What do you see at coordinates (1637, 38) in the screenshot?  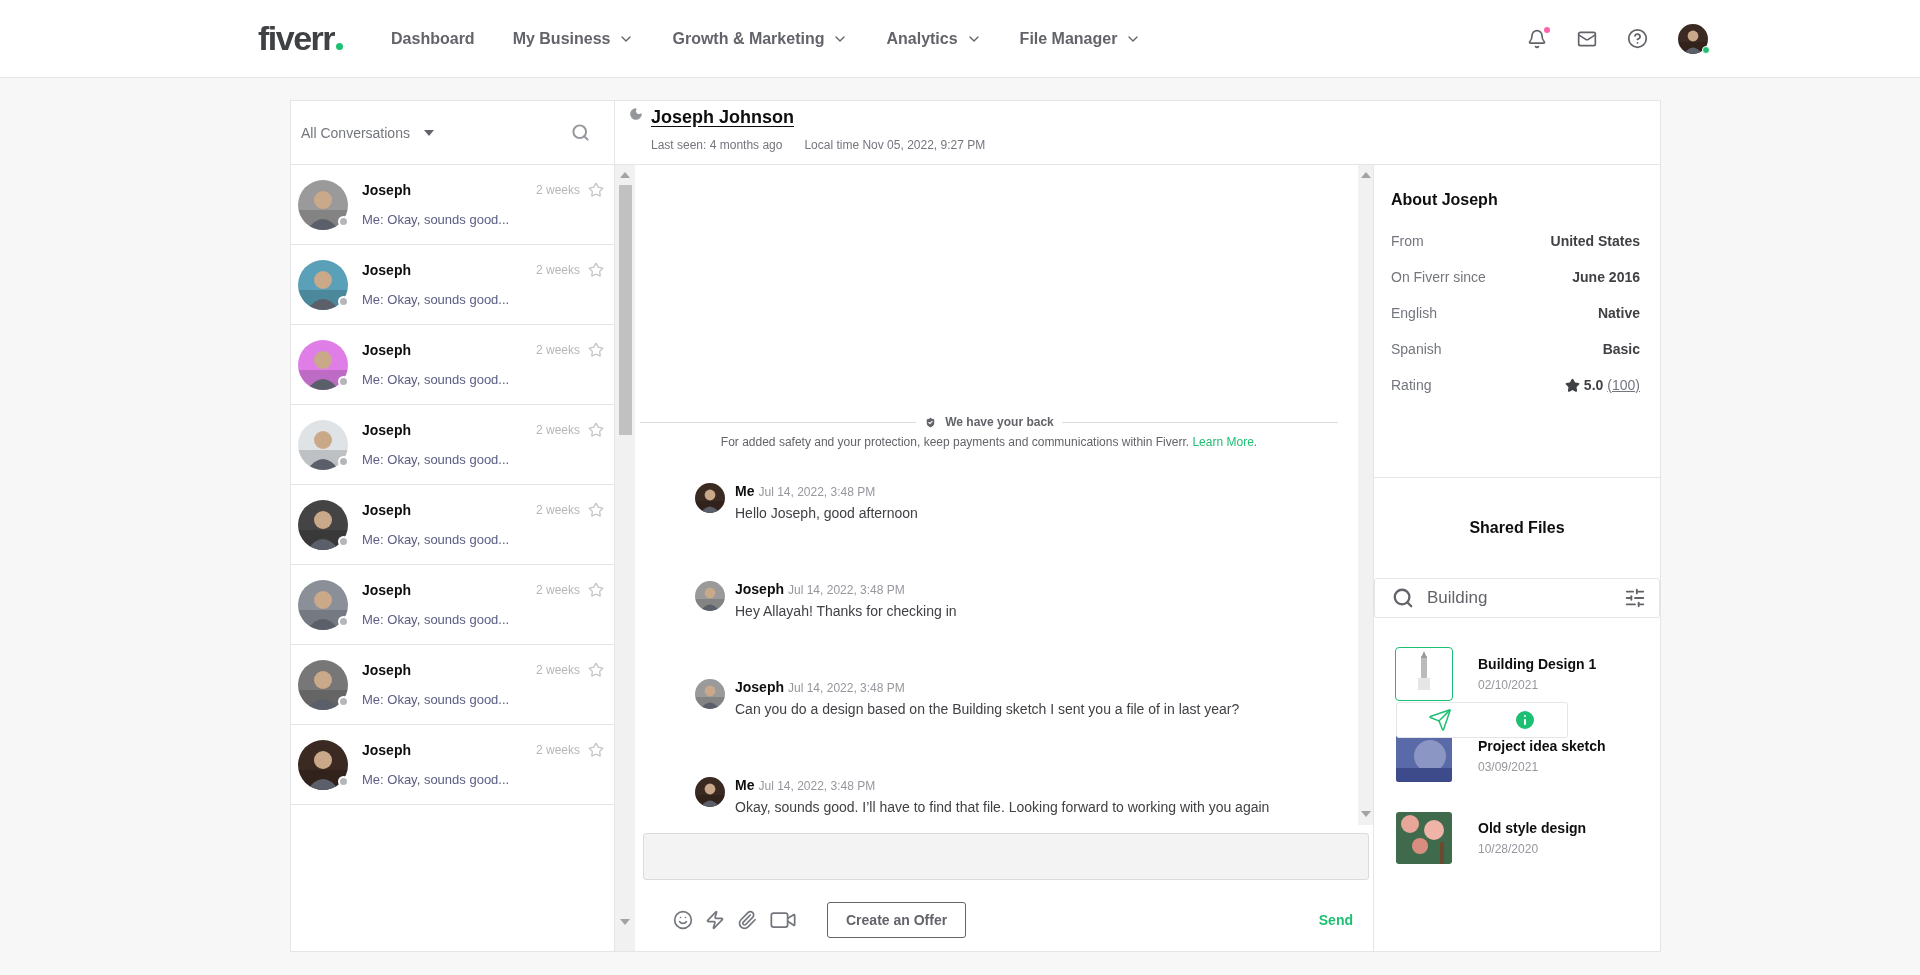 I see `help-icon` at bounding box center [1637, 38].